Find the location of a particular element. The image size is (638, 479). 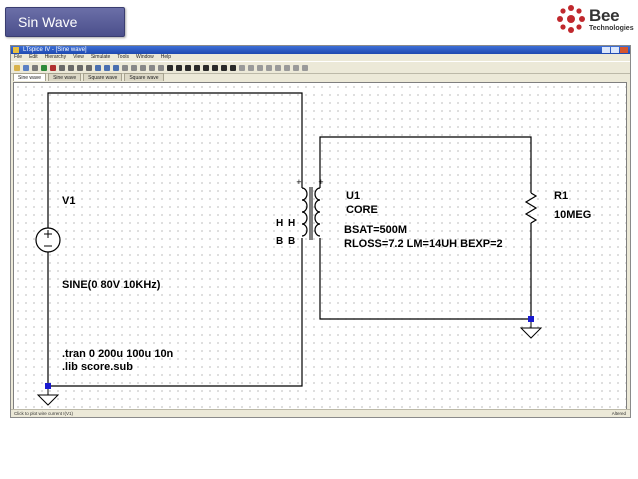

wire-top-left is located at coordinates (175, 161).